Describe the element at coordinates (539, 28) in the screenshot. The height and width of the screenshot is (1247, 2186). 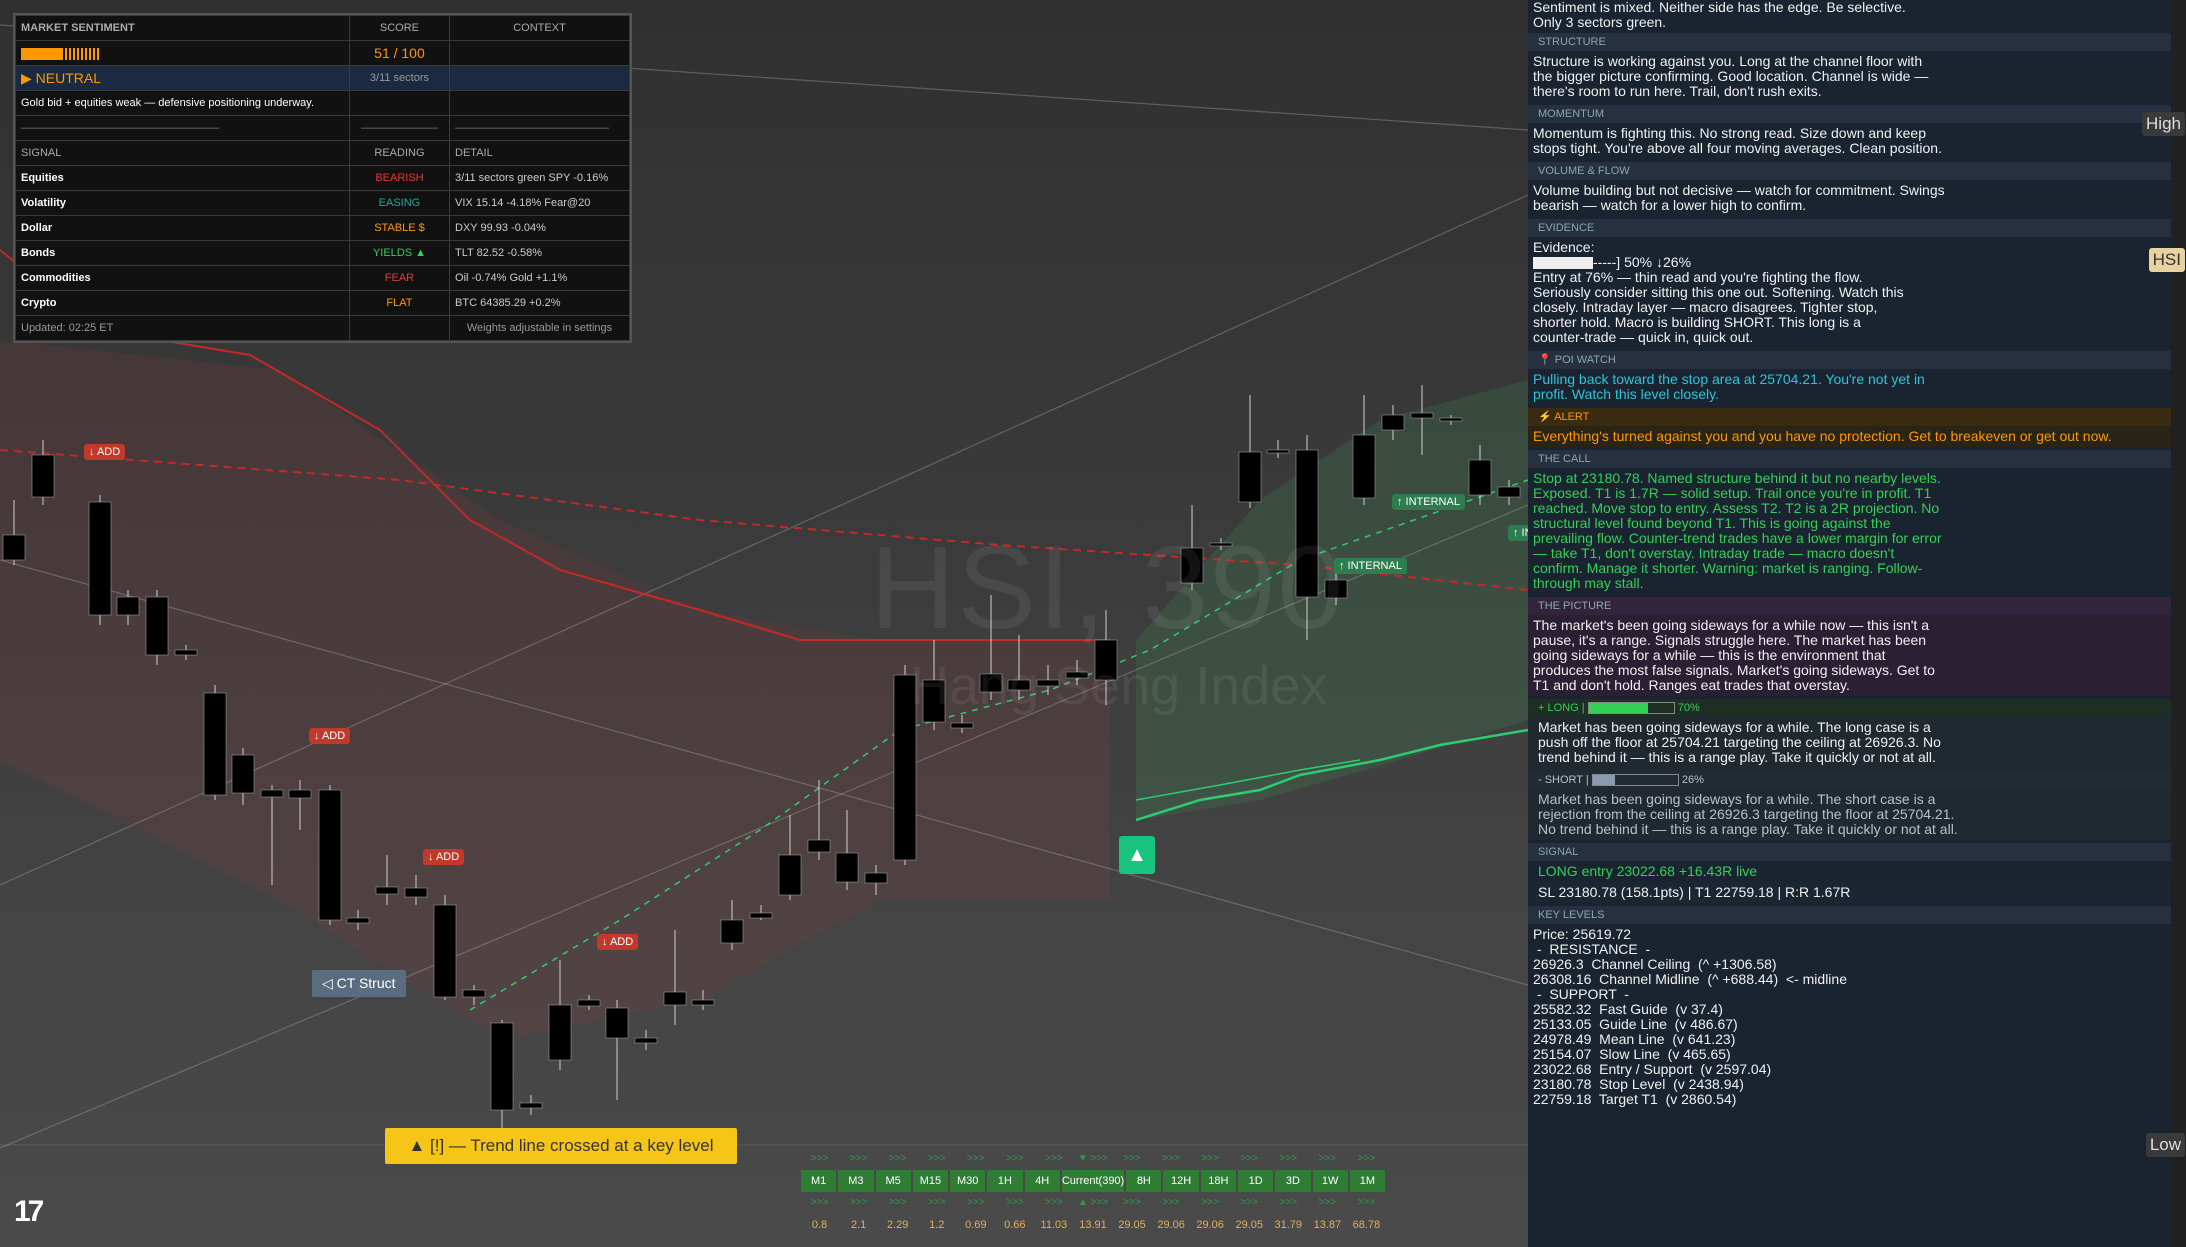
I see `context-header: CONTEXT` at that location.